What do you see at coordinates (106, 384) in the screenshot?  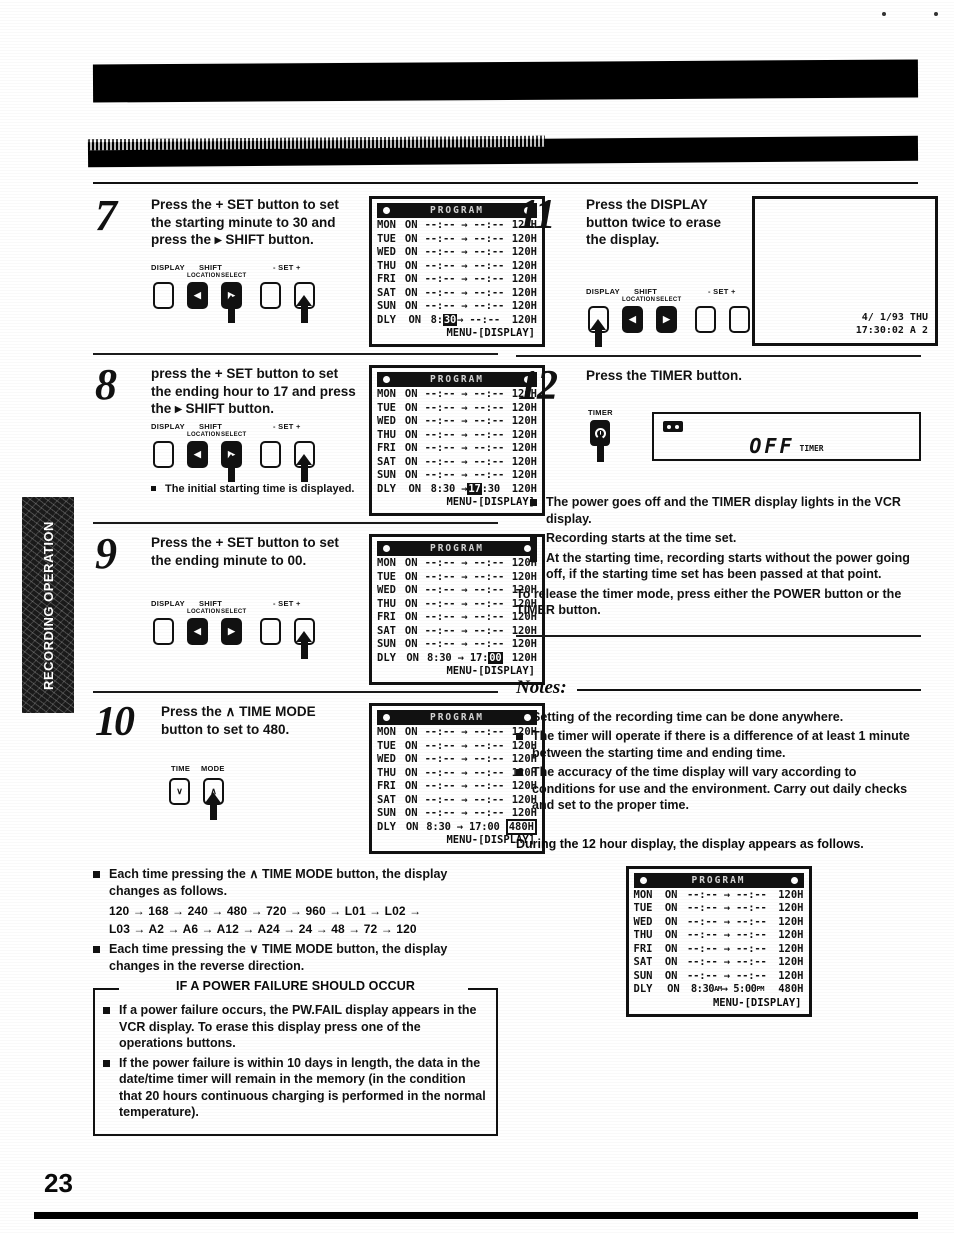 I see `step-number: 8` at bounding box center [106, 384].